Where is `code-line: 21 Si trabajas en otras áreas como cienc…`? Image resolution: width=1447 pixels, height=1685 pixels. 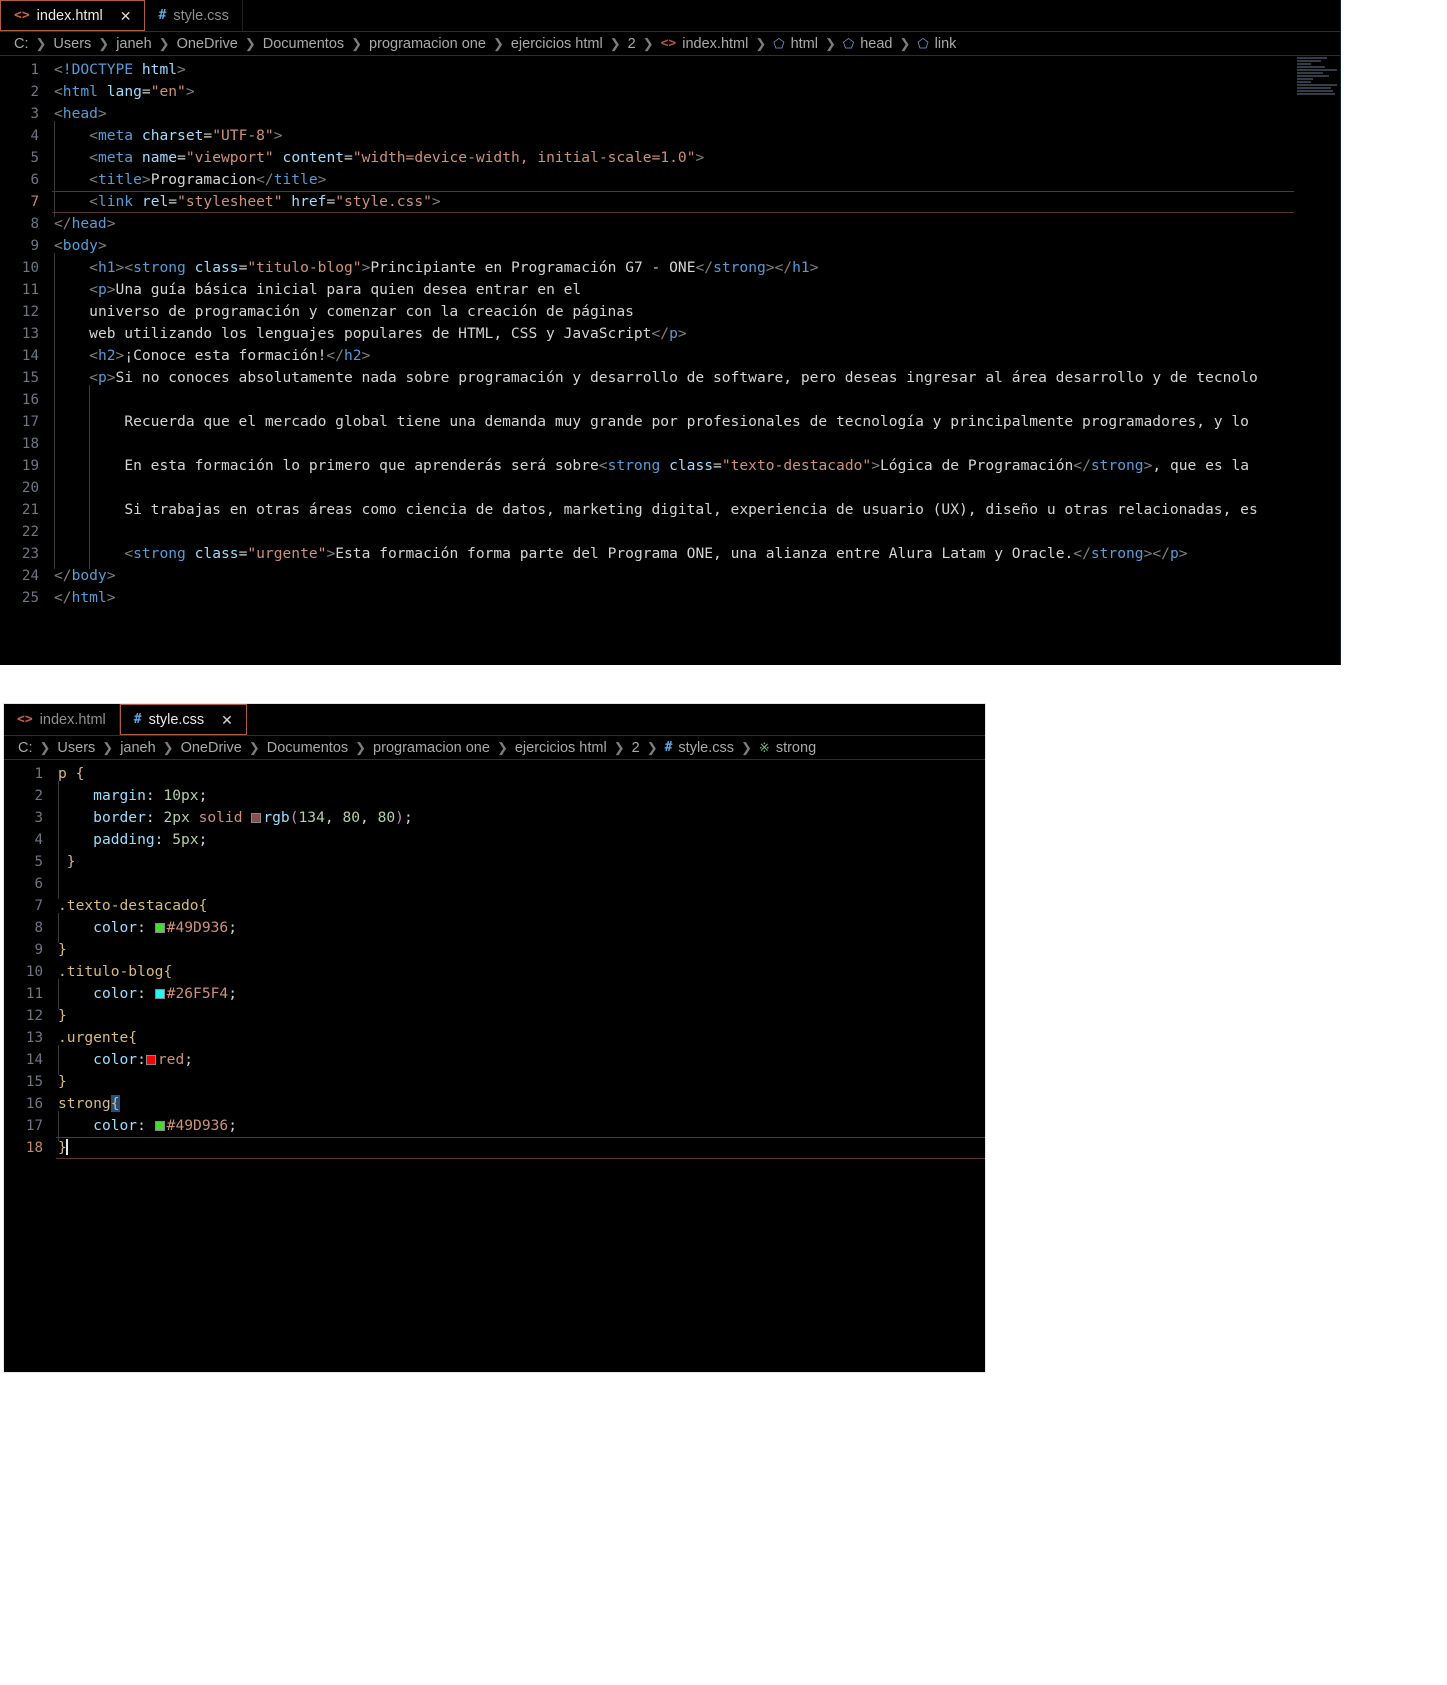
code-line: 21 Si trabajas en otras áreas como cienc… is located at coordinates (670, 510).